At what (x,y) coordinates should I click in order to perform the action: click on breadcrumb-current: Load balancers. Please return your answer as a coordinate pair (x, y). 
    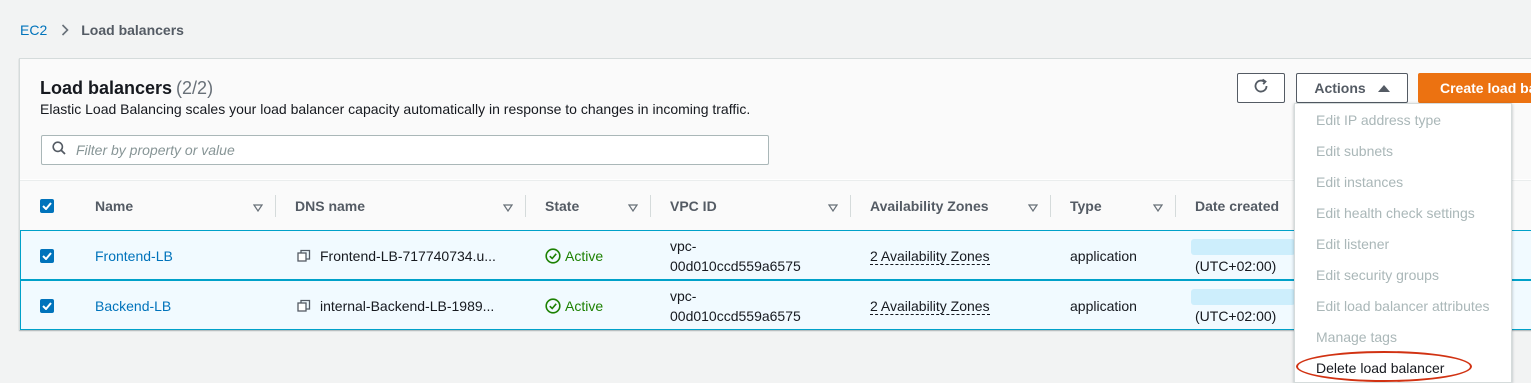
    Looking at the image, I should click on (132, 30).